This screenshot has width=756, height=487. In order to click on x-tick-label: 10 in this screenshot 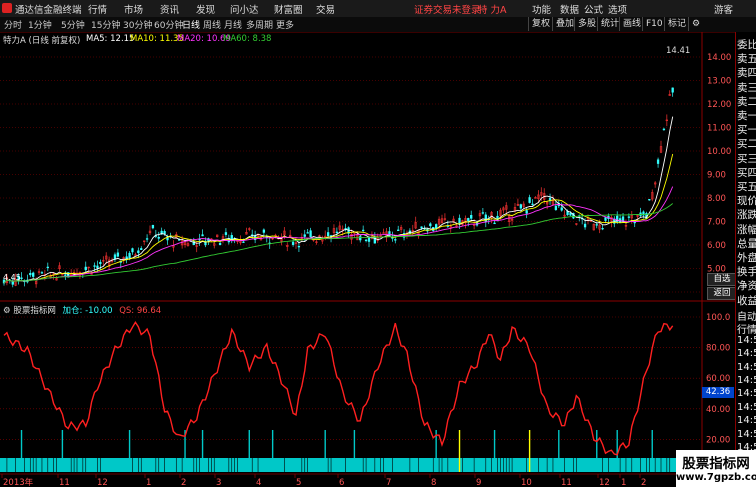, I will do `click(526, 482)`.